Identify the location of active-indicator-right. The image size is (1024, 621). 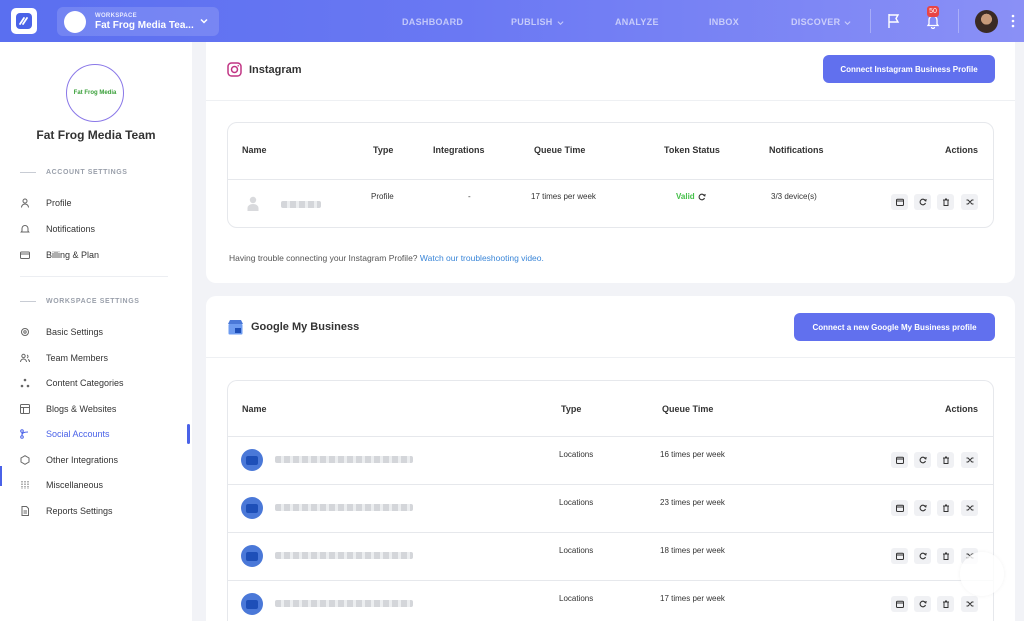
(188, 434).